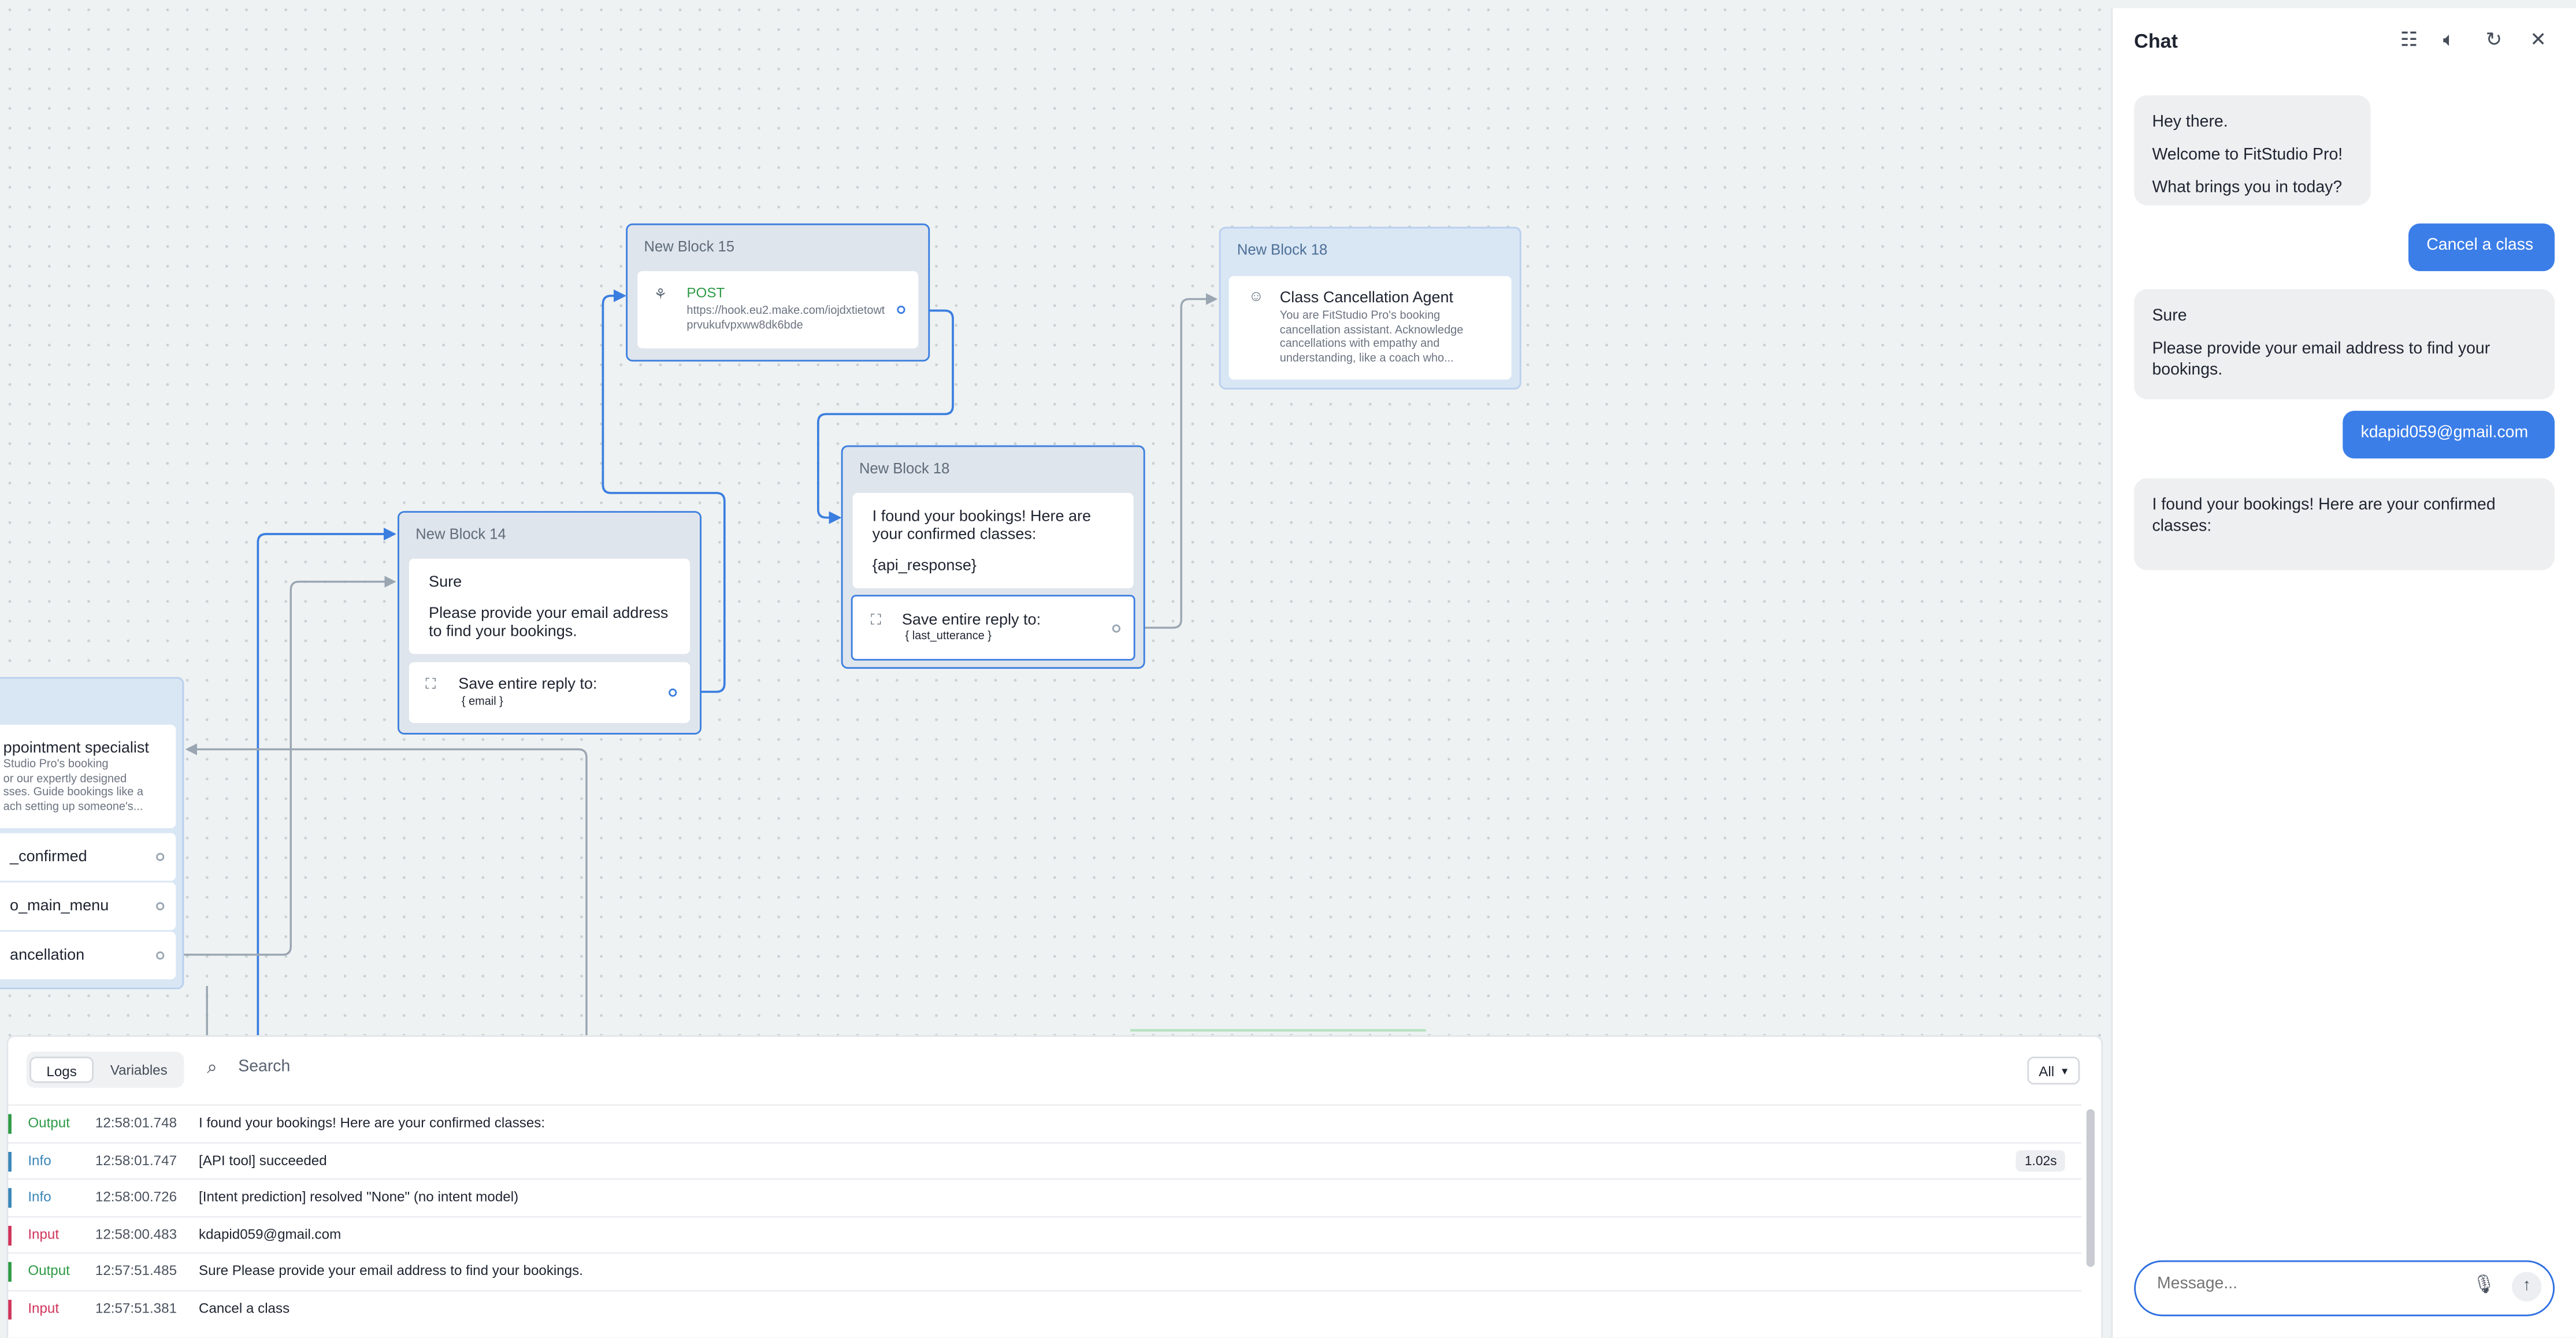  I want to click on save-variable: { last_utterance }, so click(949, 637).